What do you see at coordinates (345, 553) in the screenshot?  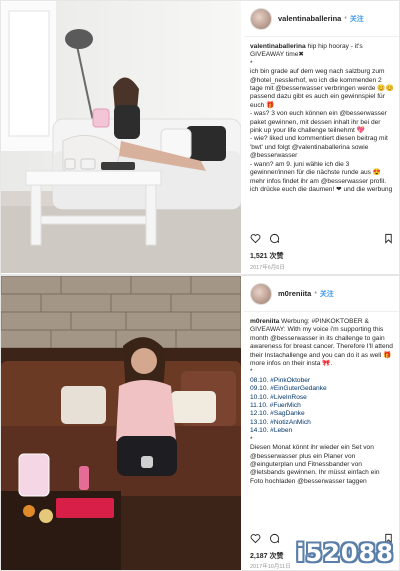 I see `site-watermark: i52088` at bounding box center [345, 553].